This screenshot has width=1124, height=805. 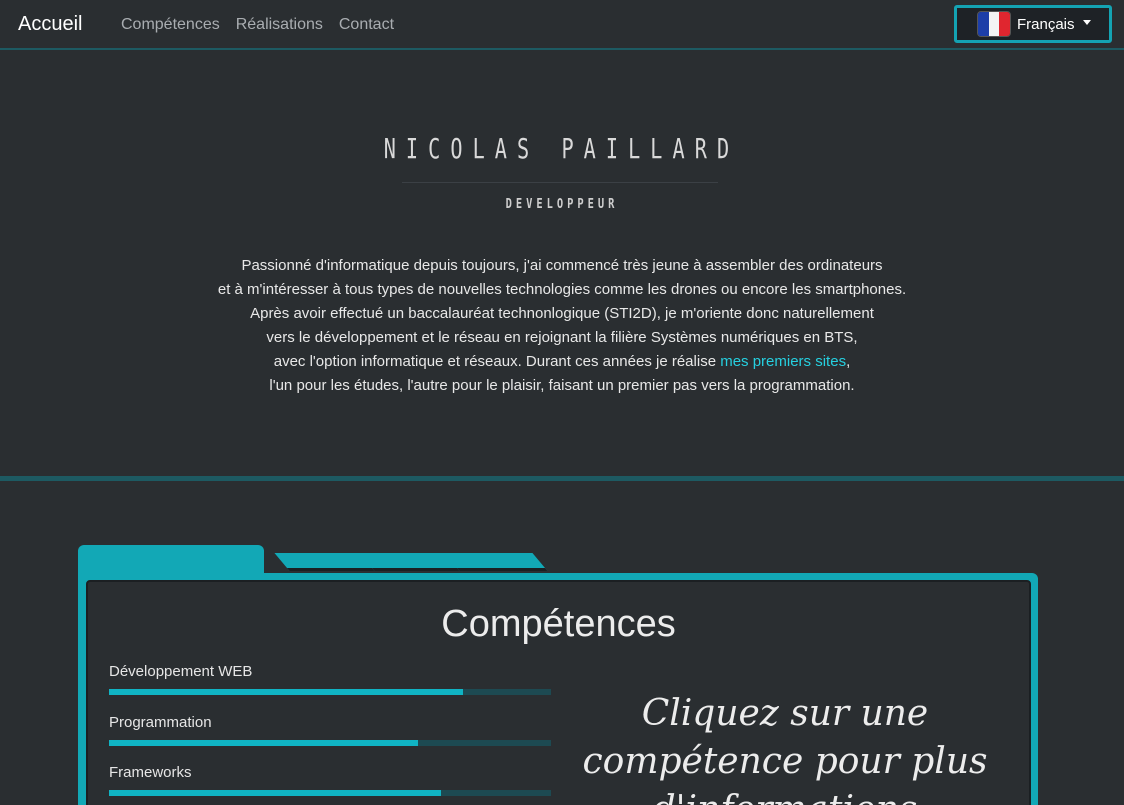 What do you see at coordinates (170, 25) in the screenshot?
I see `nav-link-competences: Compétences` at bounding box center [170, 25].